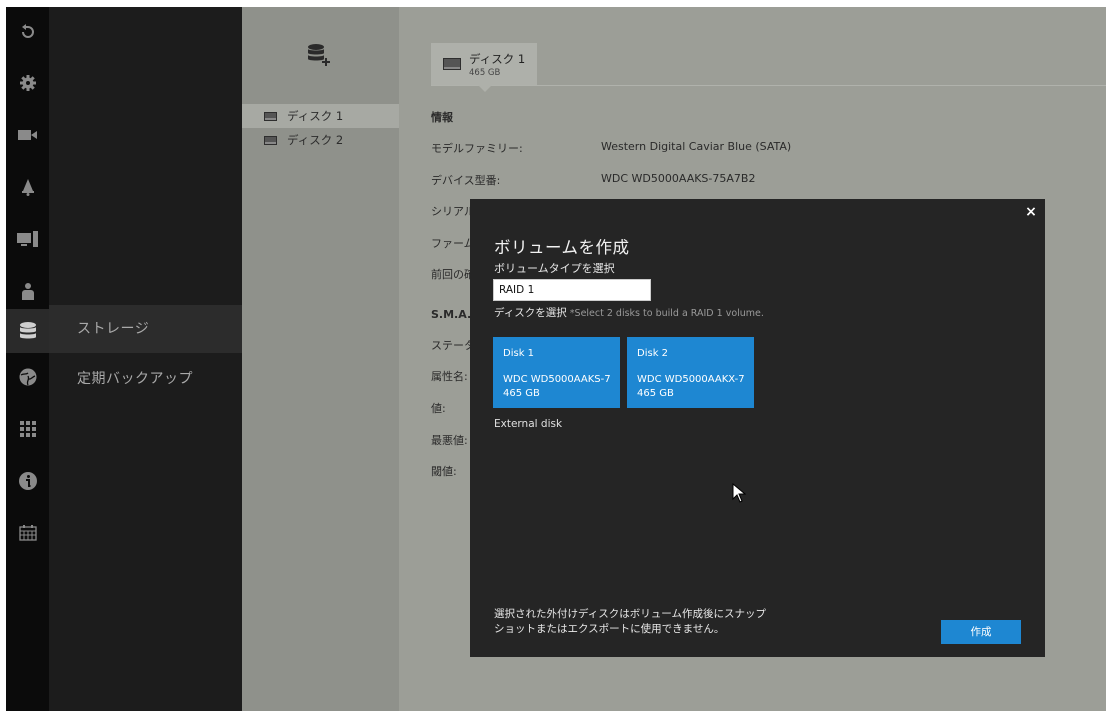 This screenshot has width=1112, height=711. I want to click on menu-item-storage-label: ストレージ, so click(113, 329).